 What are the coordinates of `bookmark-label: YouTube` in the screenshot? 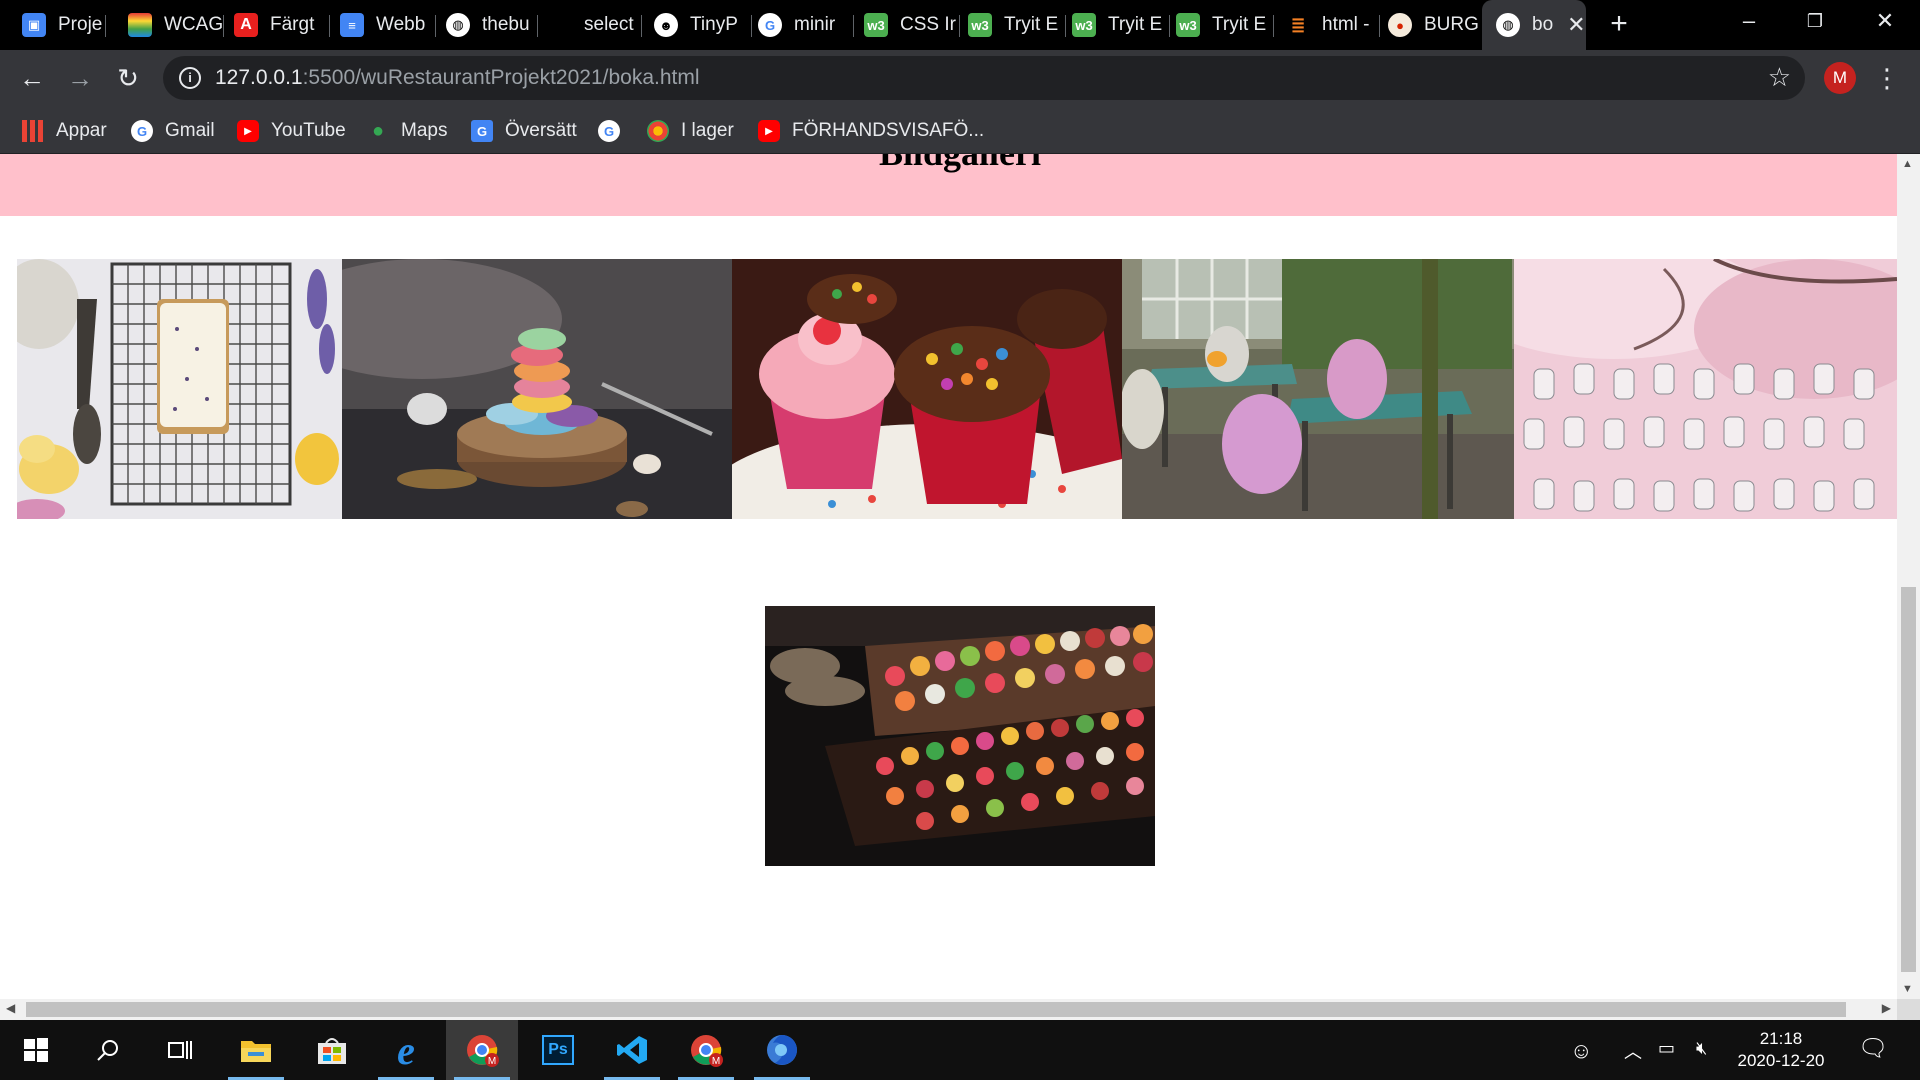 It's located at (308, 130).